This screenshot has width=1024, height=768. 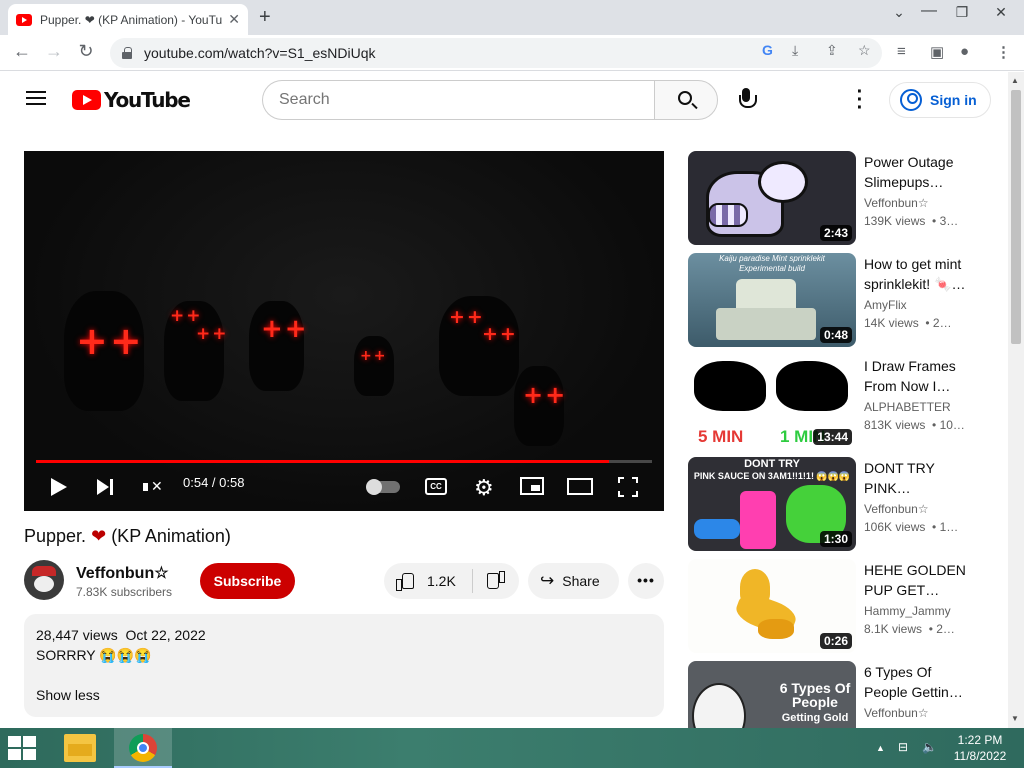 I want to click on youtube-header: YouTube Search · · · Sign in, so click(x=504, y=100).